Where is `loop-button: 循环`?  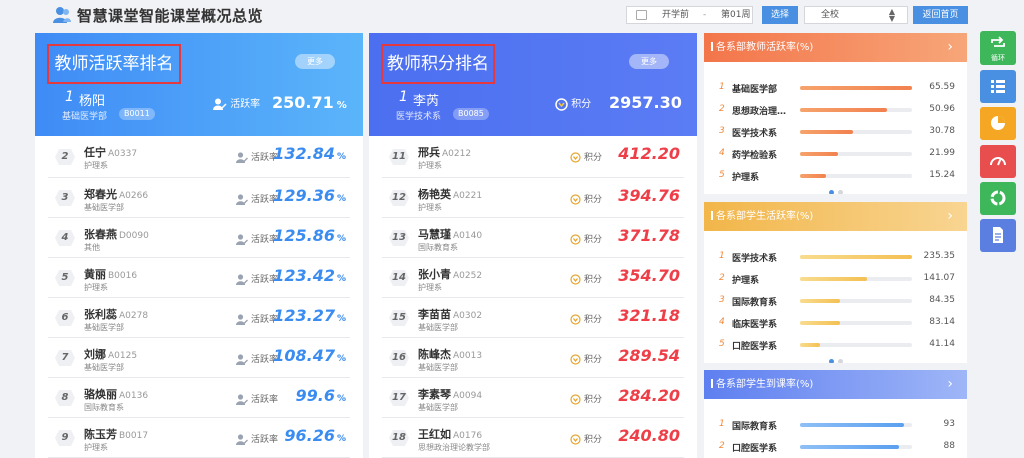
loop-button: 循环 is located at coordinates (998, 48).